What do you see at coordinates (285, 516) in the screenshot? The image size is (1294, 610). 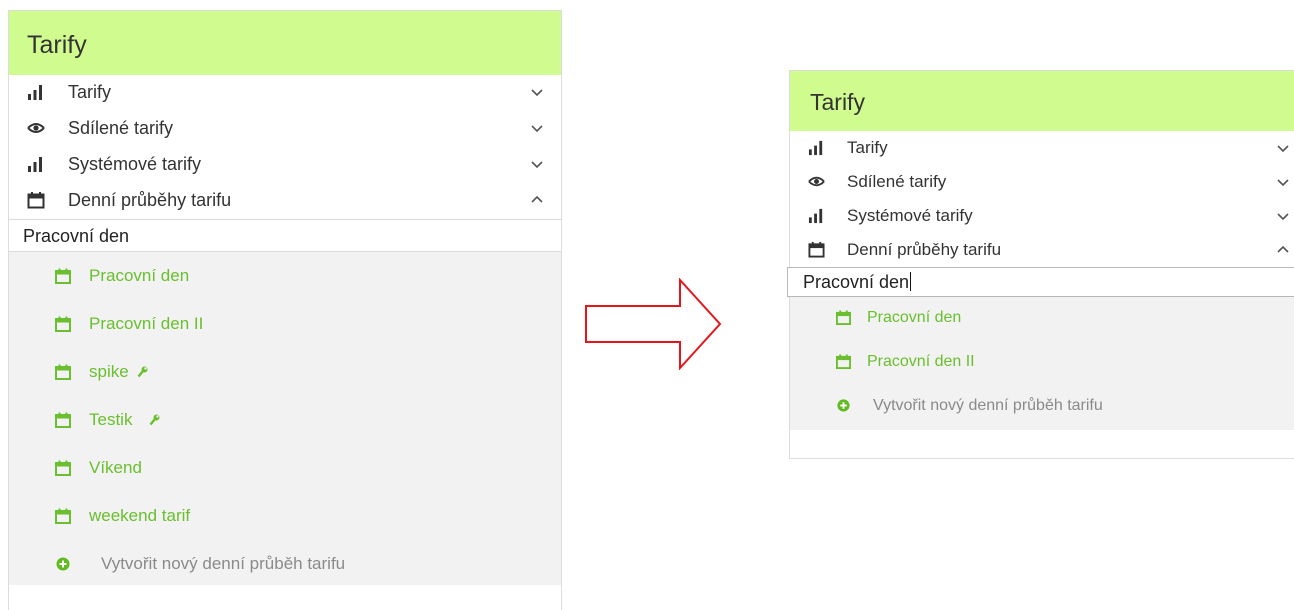 I see `list-item: weekend tarif` at bounding box center [285, 516].